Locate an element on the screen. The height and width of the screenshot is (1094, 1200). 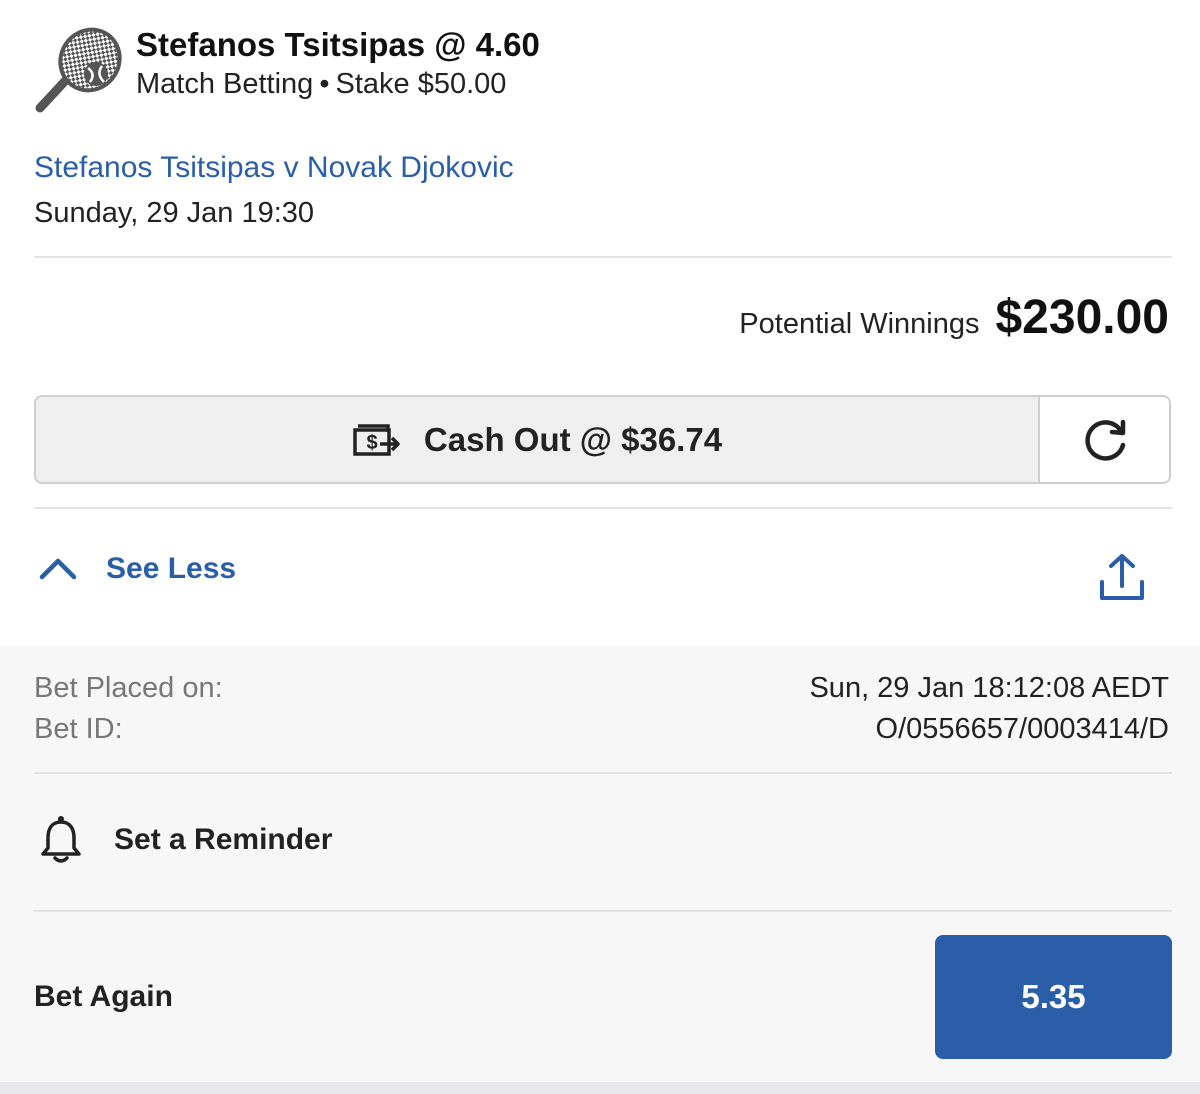
refresh-icon is located at coordinates (1104, 440).